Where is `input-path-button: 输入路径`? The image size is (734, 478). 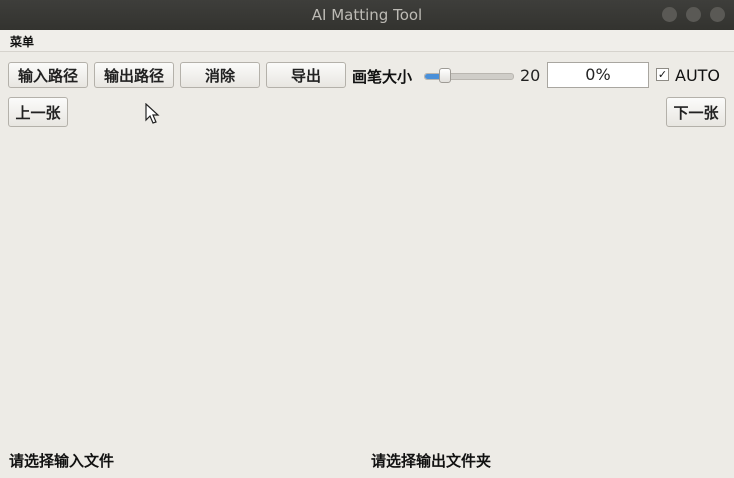 input-path-button: 输入路径 is located at coordinates (48, 75).